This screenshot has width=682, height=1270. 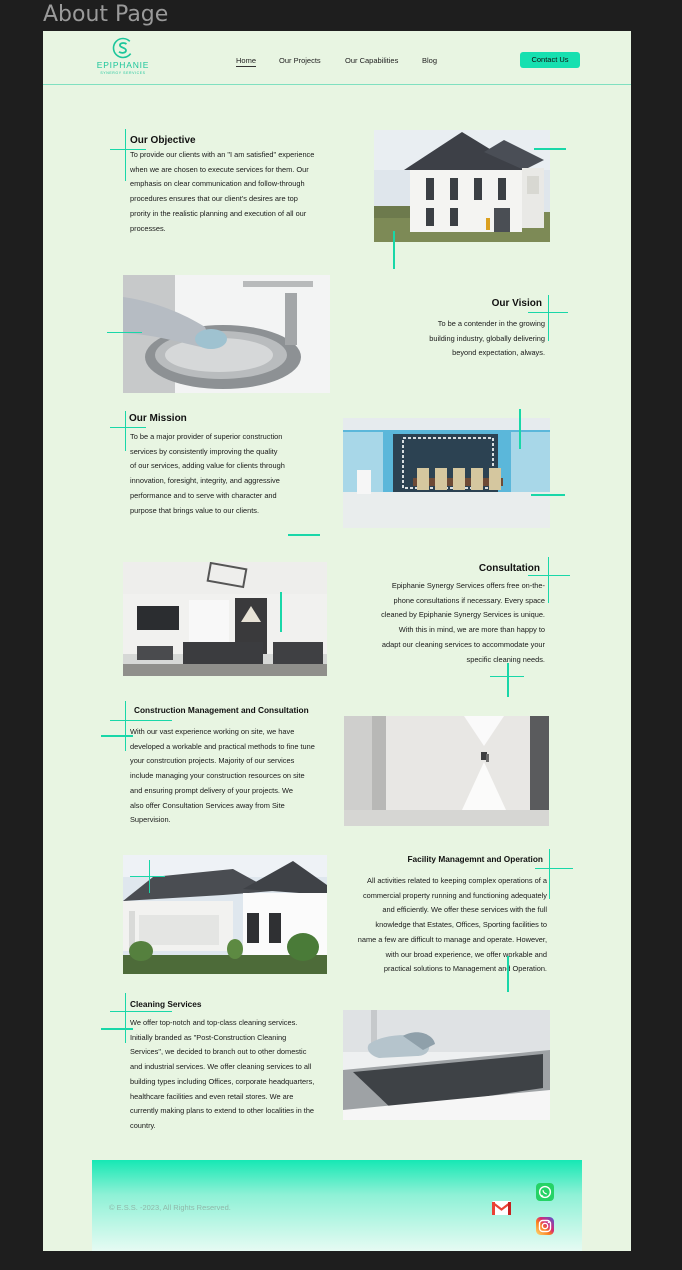 What do you see at coordinates (545, 1194) in the screenshot?
I see `whatsapp-icon` at bounding box center [545, 1194].